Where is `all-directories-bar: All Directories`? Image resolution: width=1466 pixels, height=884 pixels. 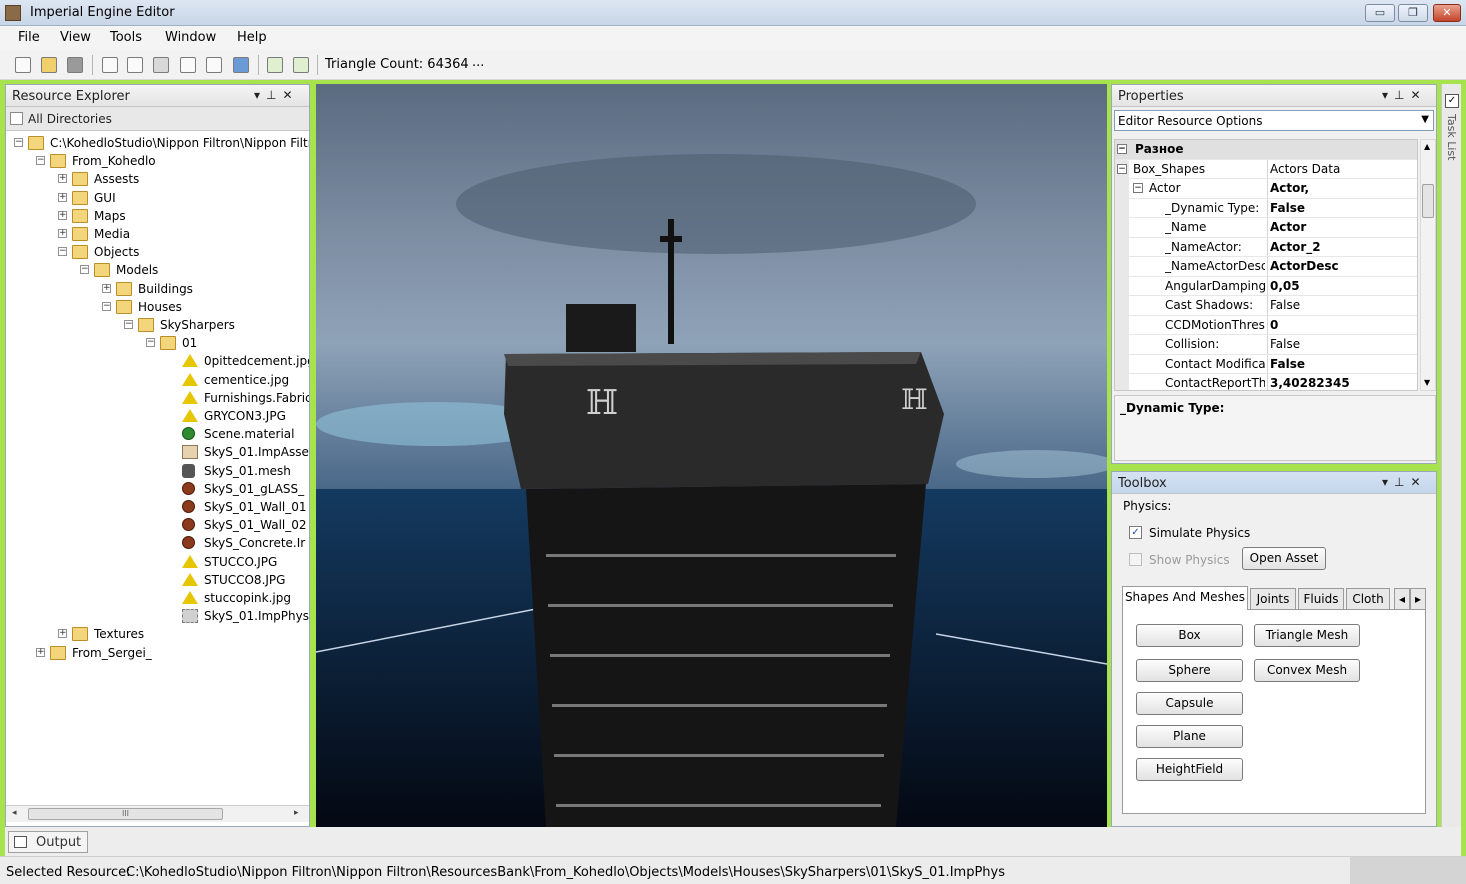 all-directories-bar: All Directories is located at coordinates (157, 119).